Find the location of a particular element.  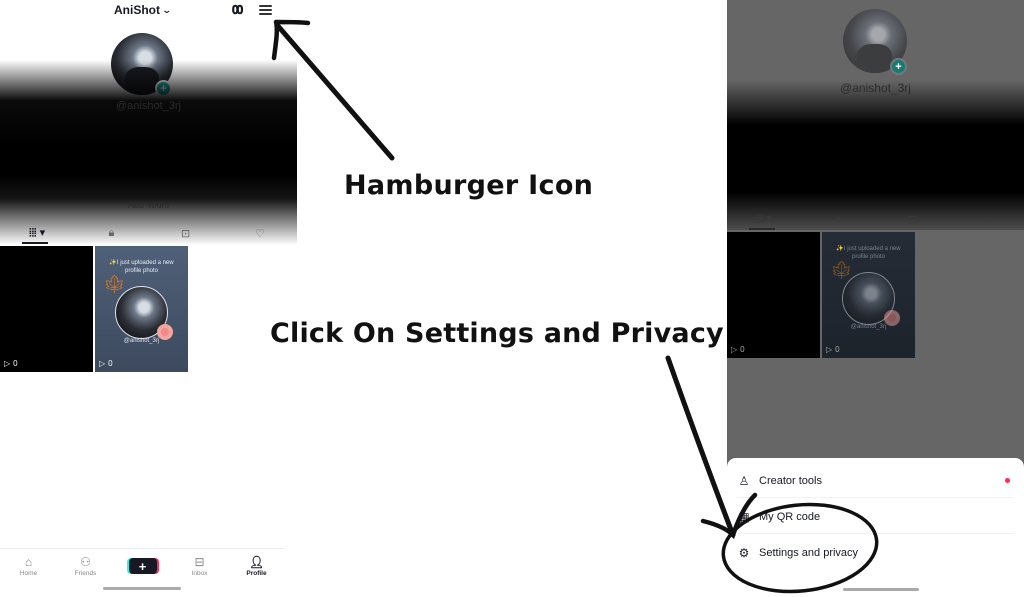

notification-dot is located at coordinates (1007, 480).